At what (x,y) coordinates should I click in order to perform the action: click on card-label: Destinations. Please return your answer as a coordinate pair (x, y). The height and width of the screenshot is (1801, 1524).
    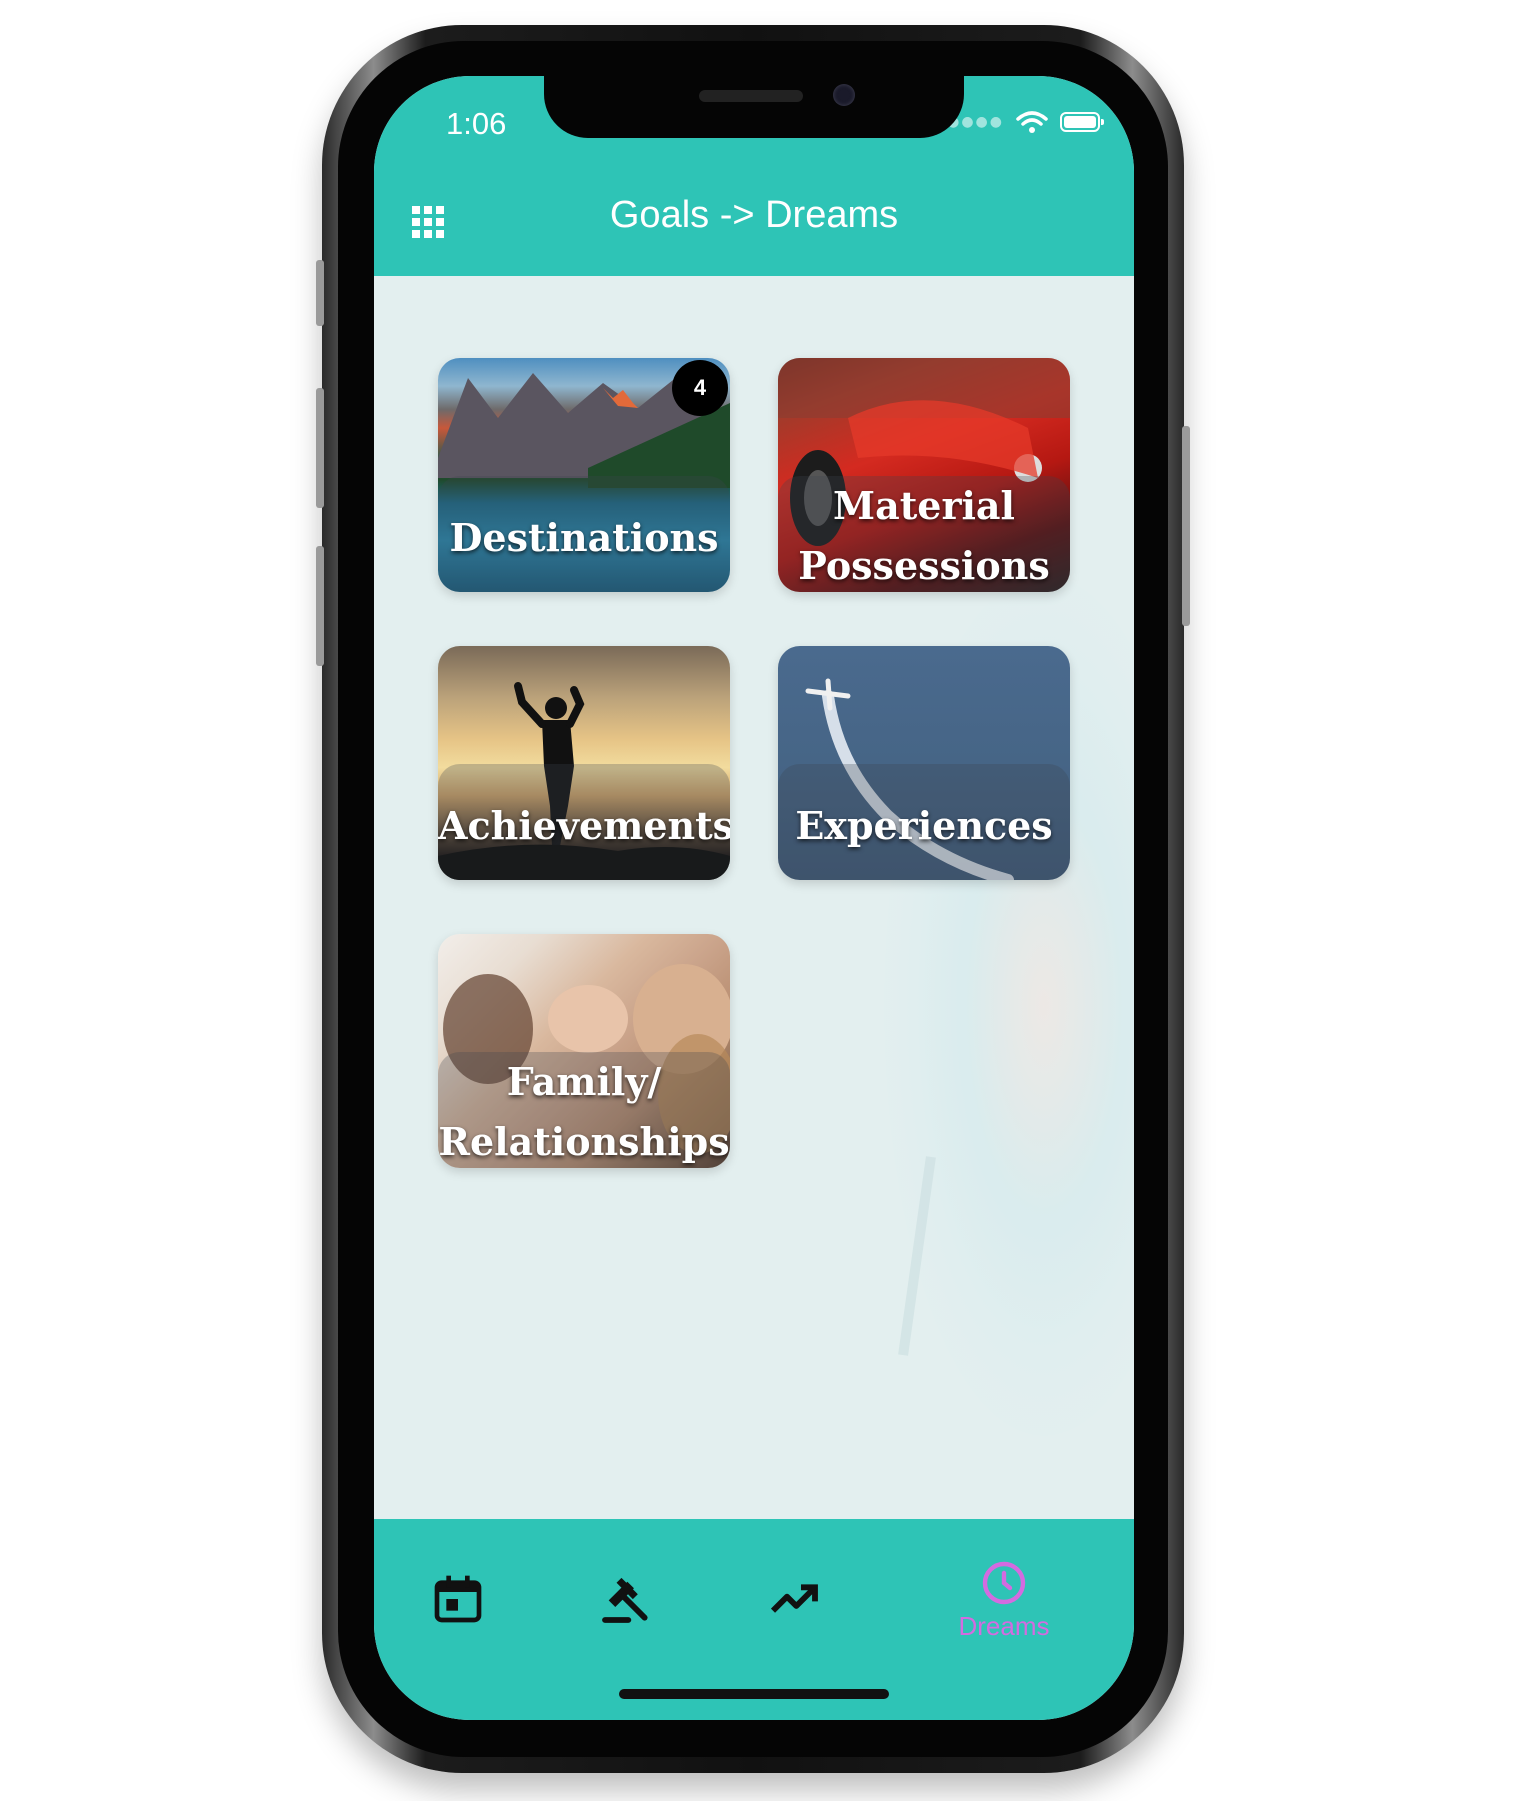
    Looking at the image, I should click on (584, 537).